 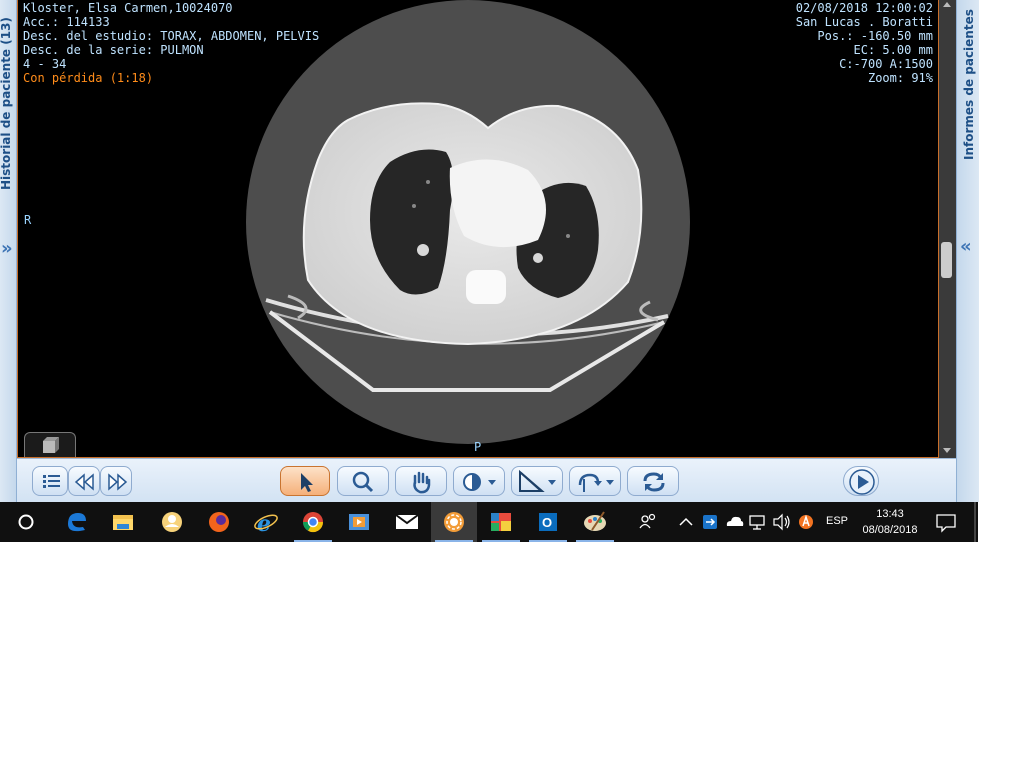 I want to click on outlook-icon: O, so click(x=548, y=522).